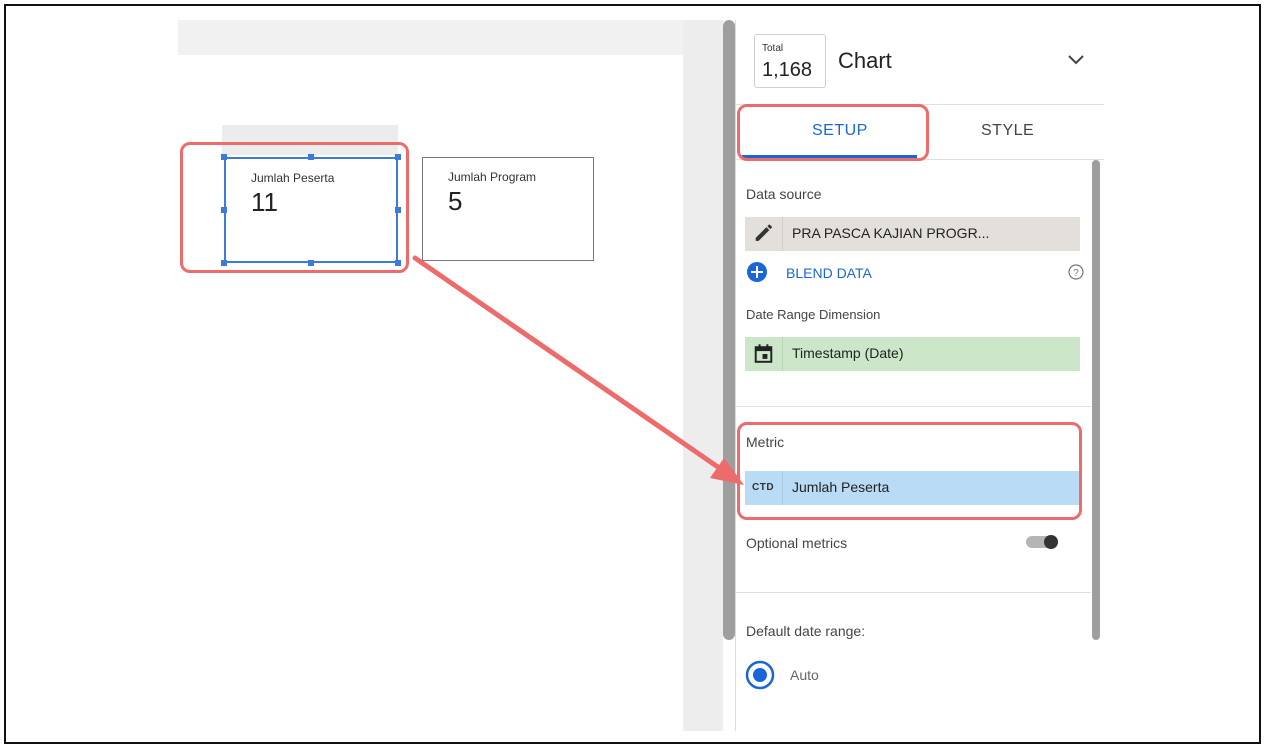 Image resolution: width=1265 pixels, height=744 pixels. I want to click on highlight-setup-tab, so click(833, 132).